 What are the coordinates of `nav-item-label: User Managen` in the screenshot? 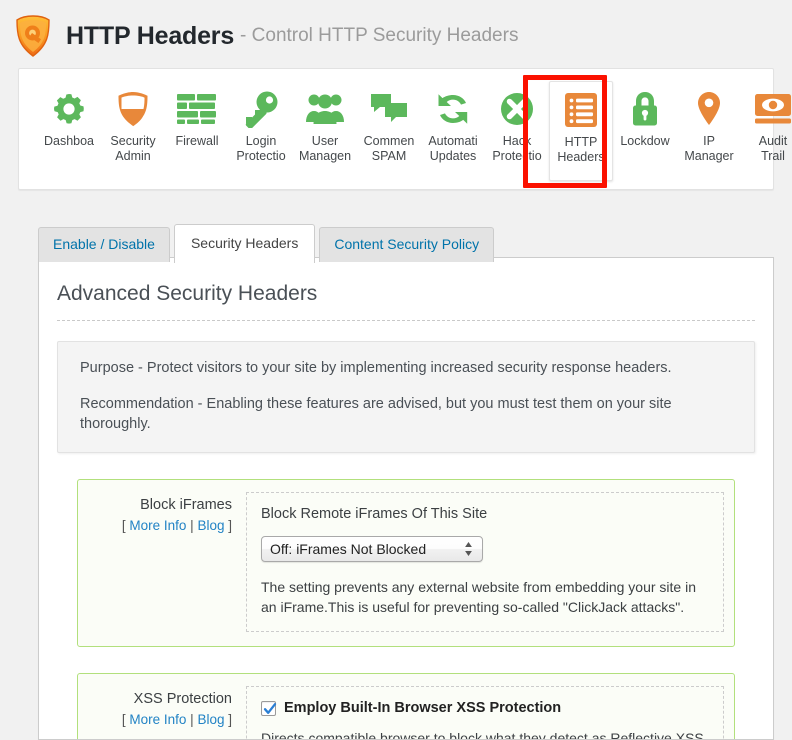 It's located at (325, 148).